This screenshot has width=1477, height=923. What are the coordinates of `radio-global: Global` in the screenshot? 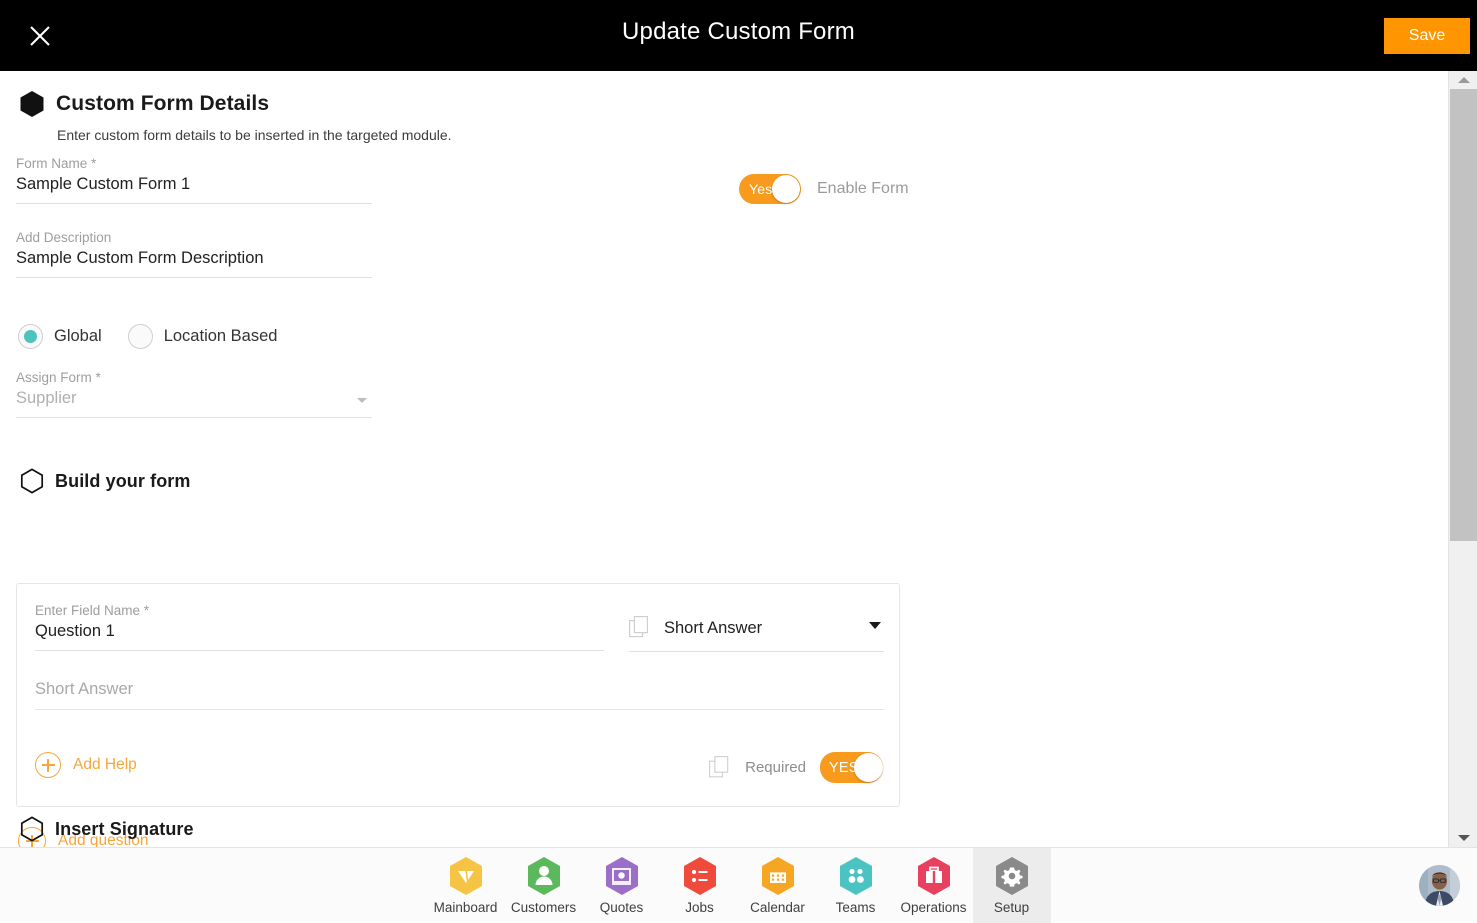 It's located at (60, 336).